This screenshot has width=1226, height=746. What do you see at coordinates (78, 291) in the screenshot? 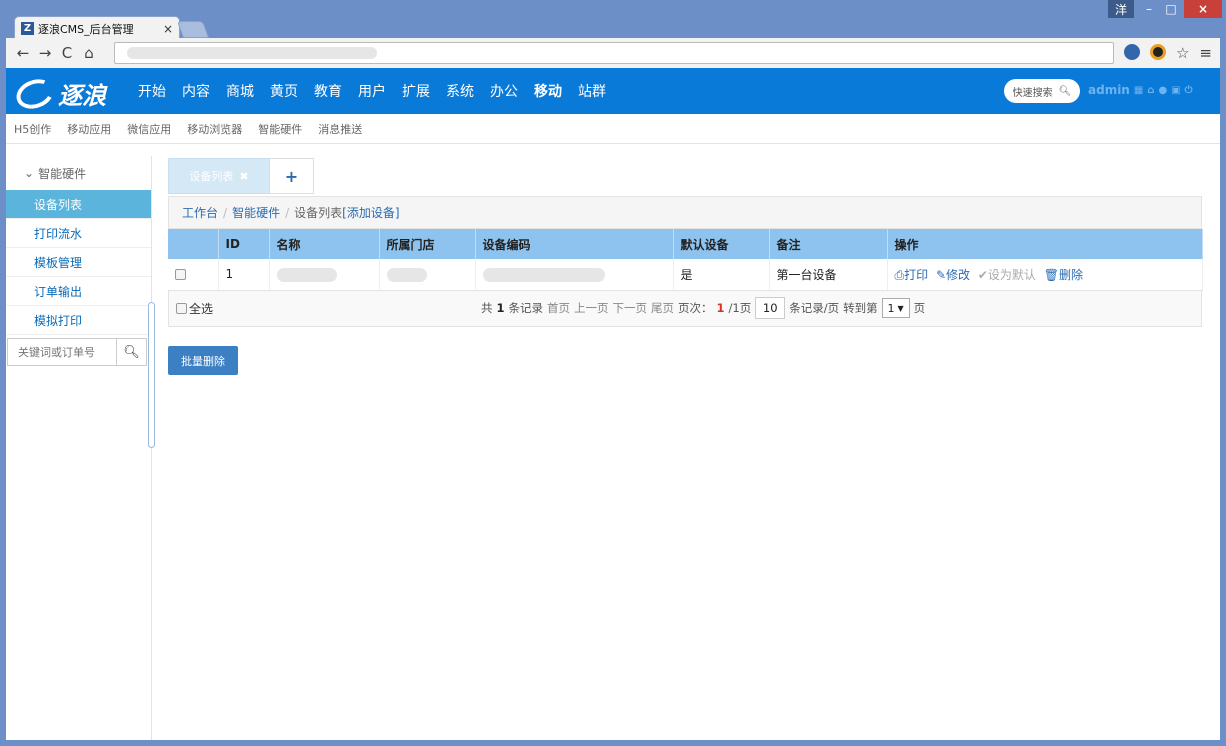
I see `sidebar-item: 订单输出` at bounding box center [78, 291].